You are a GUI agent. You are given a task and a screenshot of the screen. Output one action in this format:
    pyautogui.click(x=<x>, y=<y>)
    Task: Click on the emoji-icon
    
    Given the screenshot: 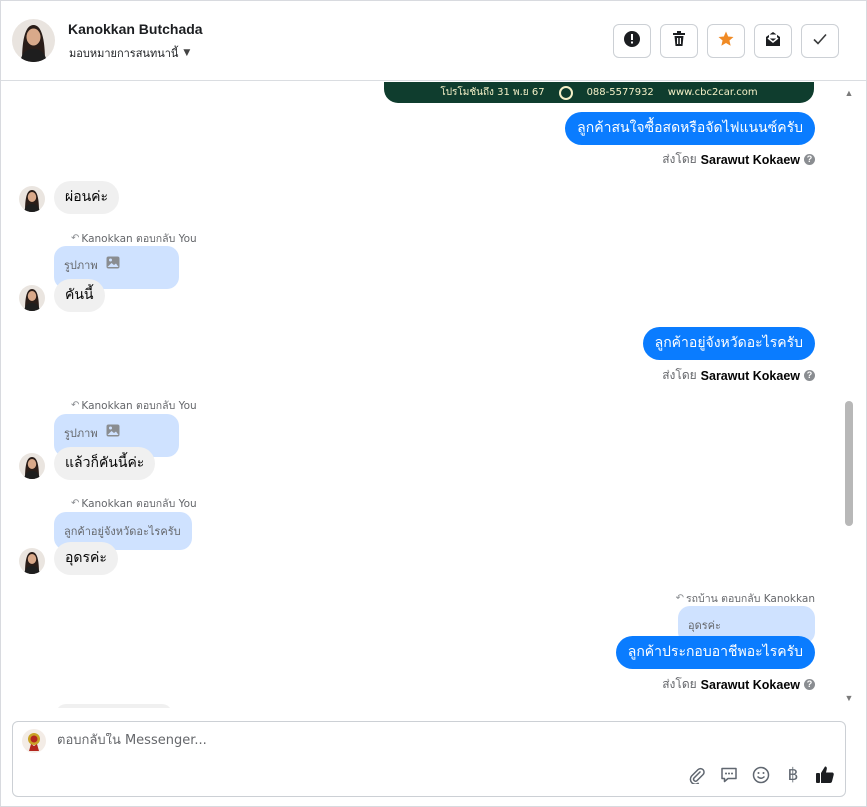 What is the action you would take?
    pyautogui.click(x=761, y=775)
    